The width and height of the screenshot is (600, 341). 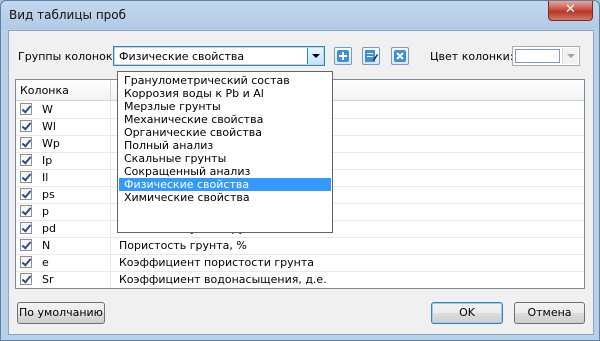 What do you see at coordinates (225, 145) in the screenshot?
I see `dropdown-option: Полный анализ` at bounding box center [225, 145].